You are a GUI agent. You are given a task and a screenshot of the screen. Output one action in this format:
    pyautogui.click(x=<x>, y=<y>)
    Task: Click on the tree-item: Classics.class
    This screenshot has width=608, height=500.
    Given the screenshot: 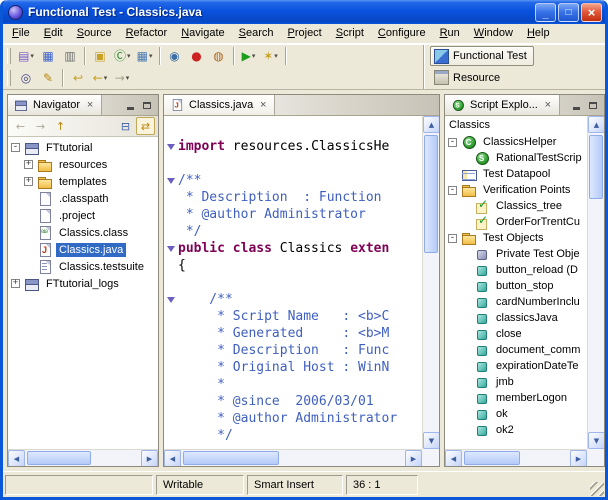 What is the action you would take?
    pyautogui.click(x=83, y=232)
    